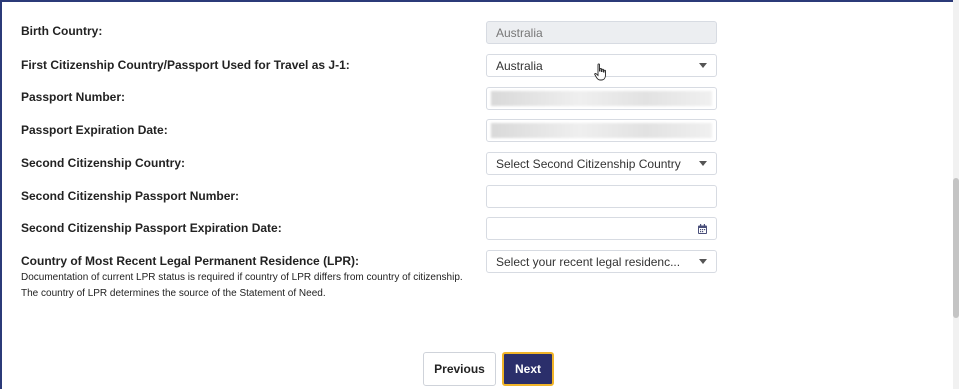 This screenshot has width=959, height=389. Describe the element at coordinates (601, 32) in the screenshot. I see `birth-country-field: Australia` at that location.